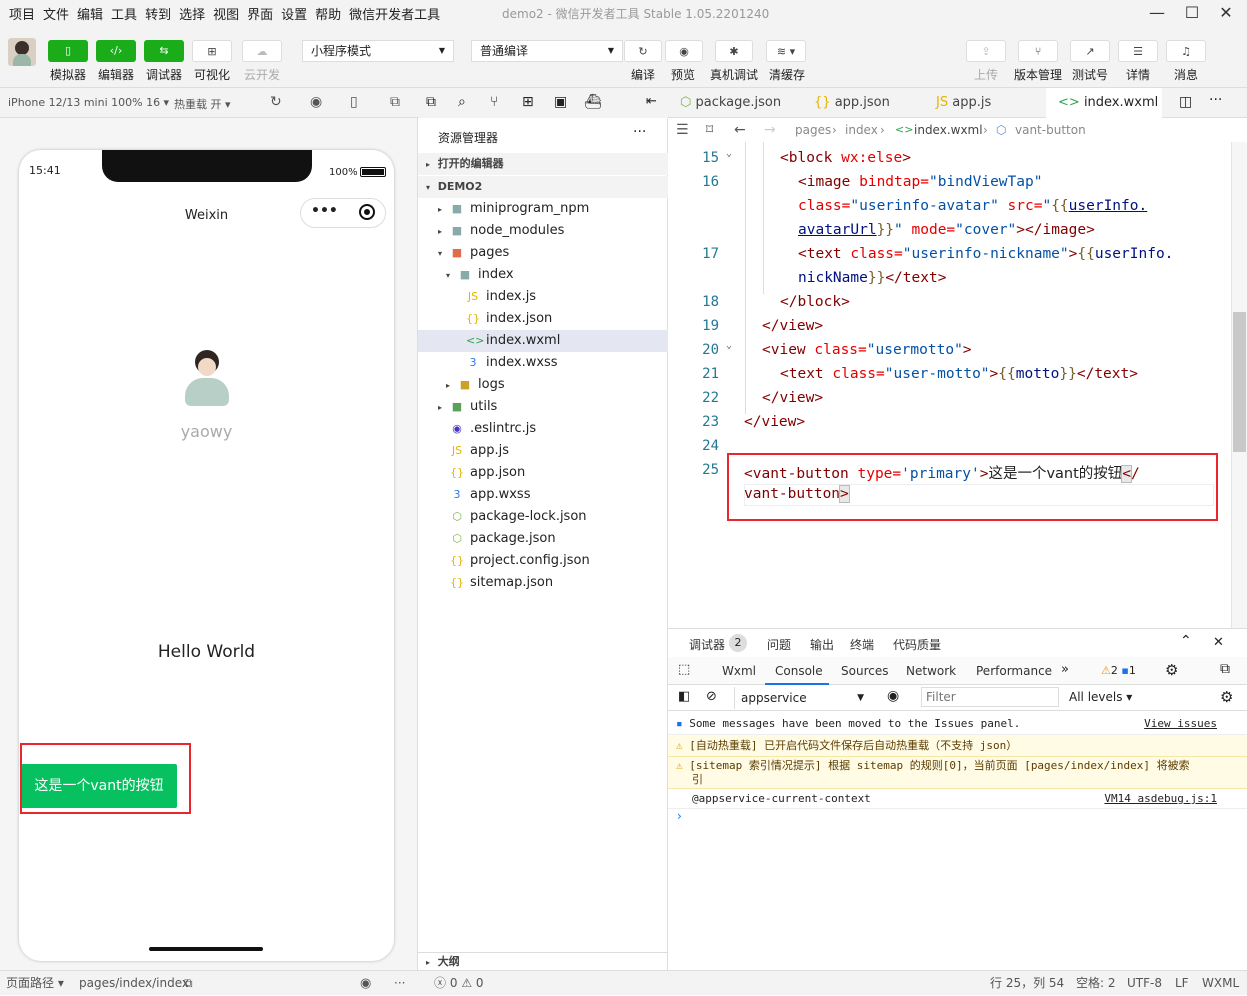 The height and width of the screenshot is (996, 1247). What do you see at coordinates (518, 517) in the screenshot?
I see `tree-item-package-lock: ⬡ package-lock.json` at bounding box center [518, 517].